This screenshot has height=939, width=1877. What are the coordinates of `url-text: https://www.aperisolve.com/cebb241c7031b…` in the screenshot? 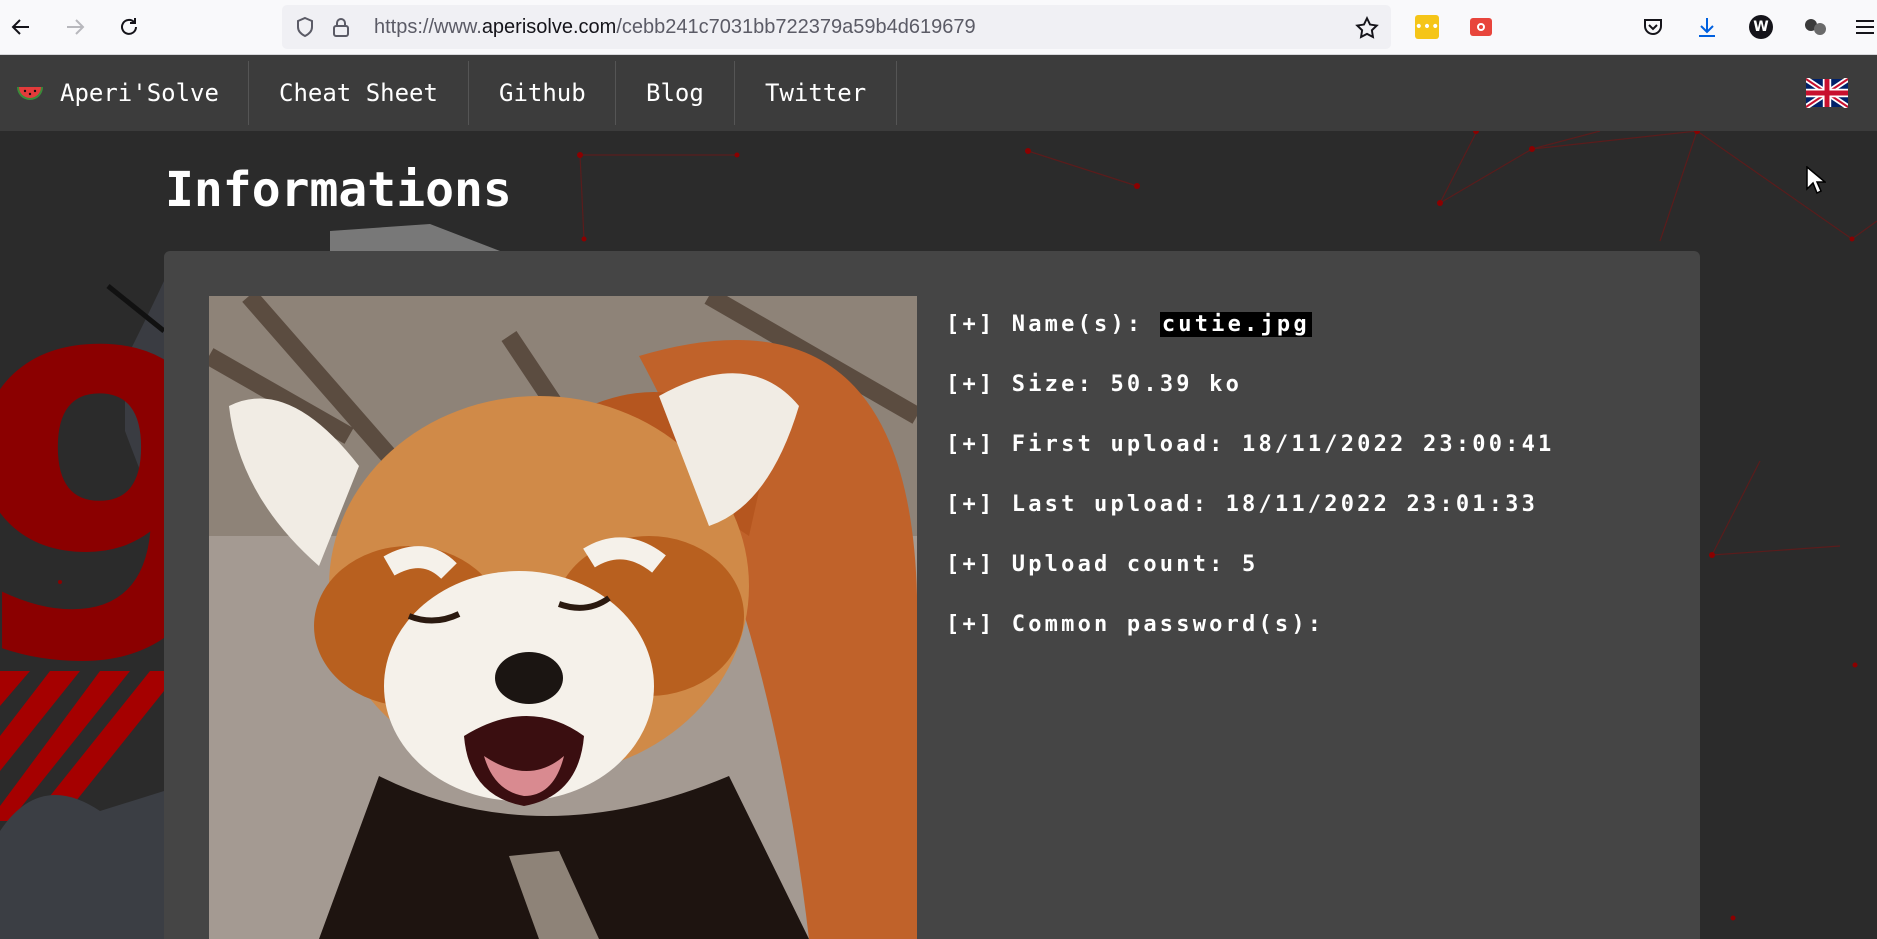 It's located at (675, 27).